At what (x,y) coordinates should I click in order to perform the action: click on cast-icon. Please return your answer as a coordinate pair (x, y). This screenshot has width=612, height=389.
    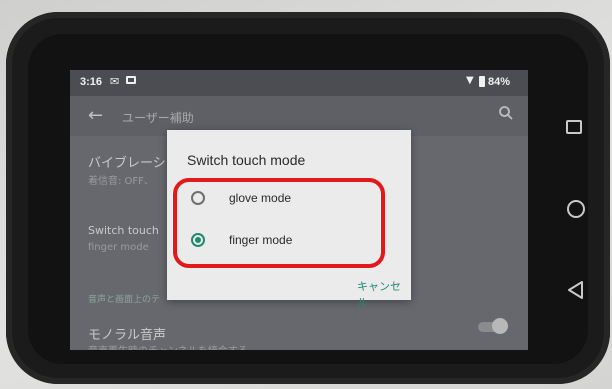
    Looking at the image, I should click on (131, 80).